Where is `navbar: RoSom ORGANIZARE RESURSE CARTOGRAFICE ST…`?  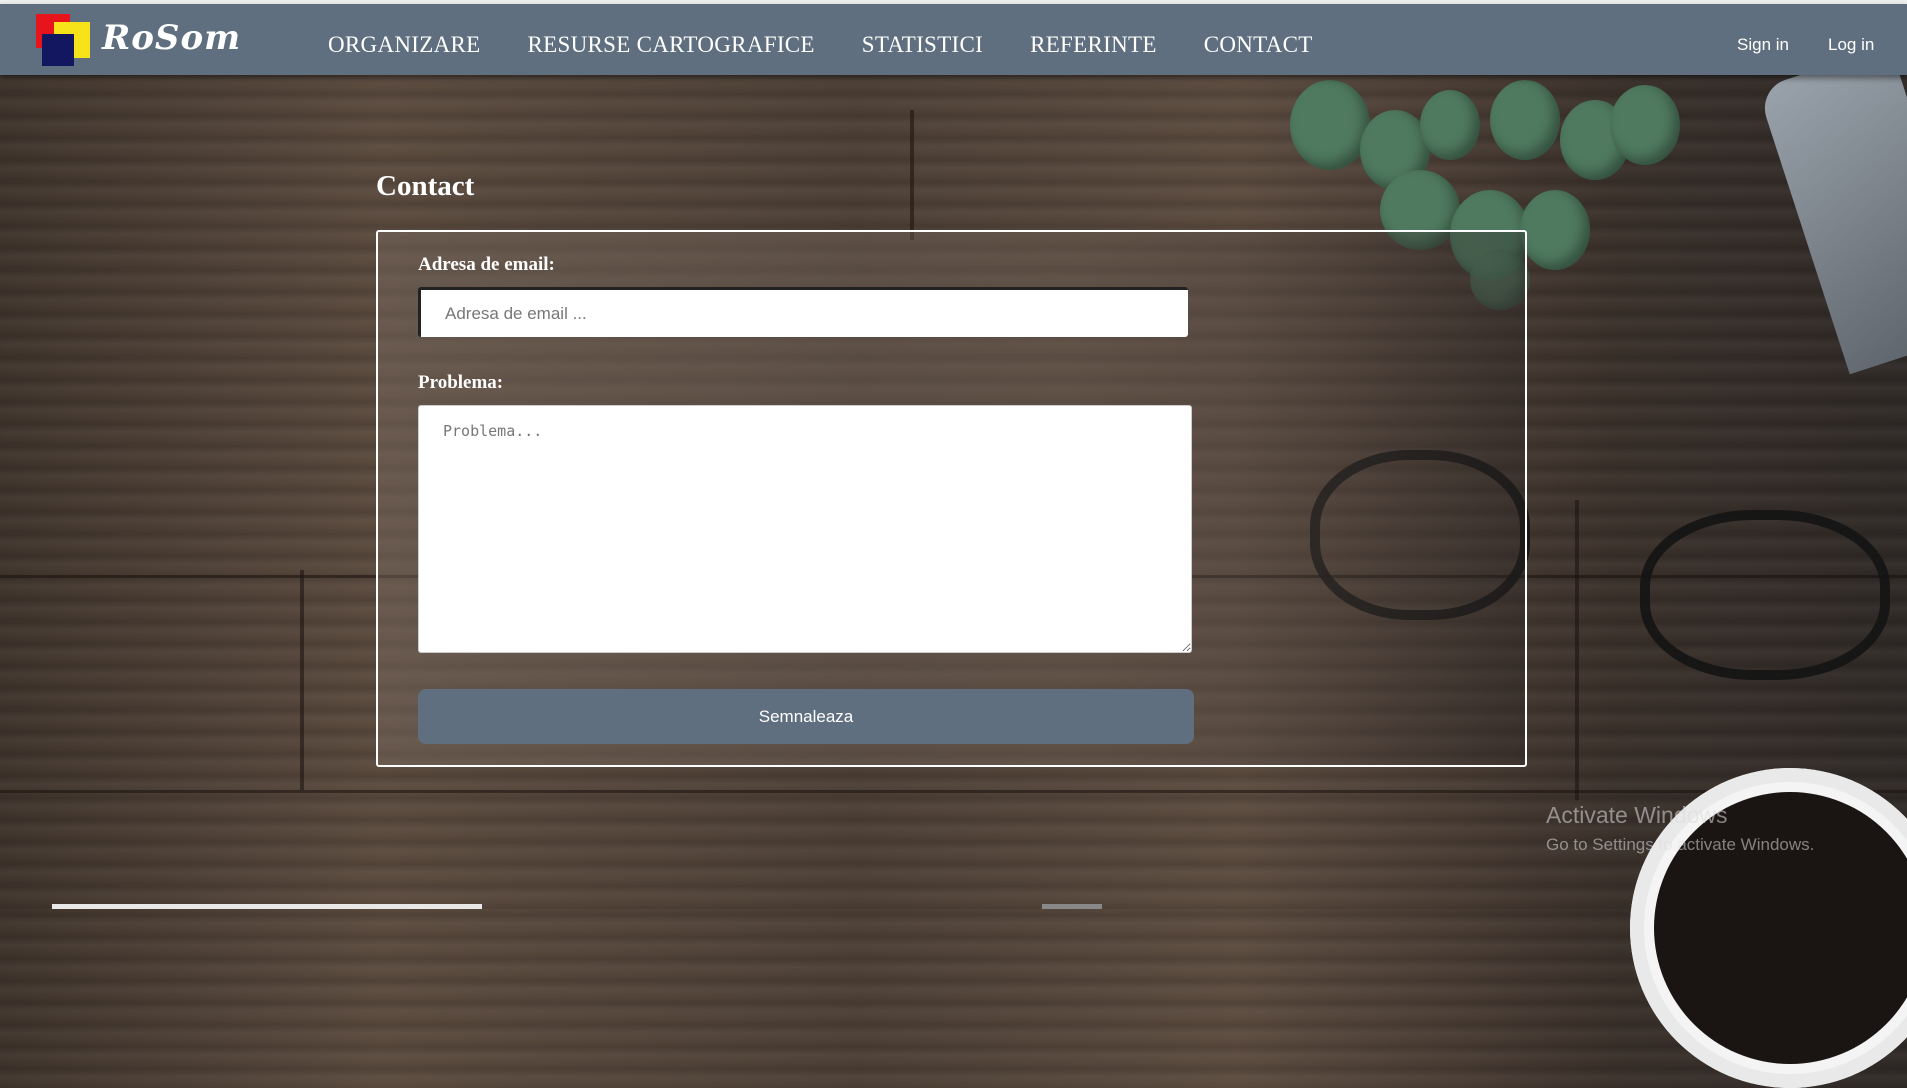 navbar: RoSom ORGANIZARE RESURSE CARTOGRAFICE ST… is located at coordinates (953, 39).